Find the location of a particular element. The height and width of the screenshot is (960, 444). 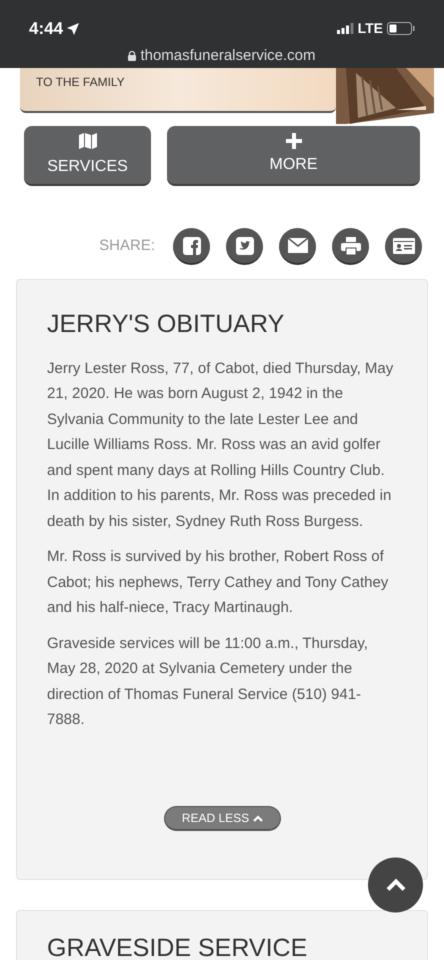

facebook-share-button is located at coordinates (191, 246).